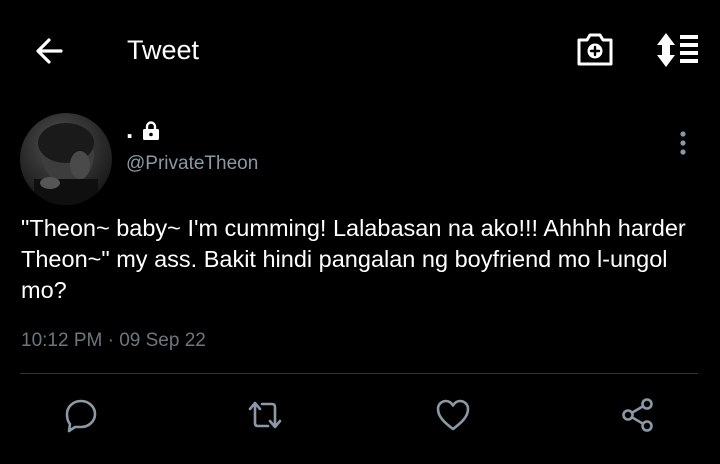 Image resolution: width=720 pixels, height=464 pixels. I want to click on more-options-button, so click(683, 143).